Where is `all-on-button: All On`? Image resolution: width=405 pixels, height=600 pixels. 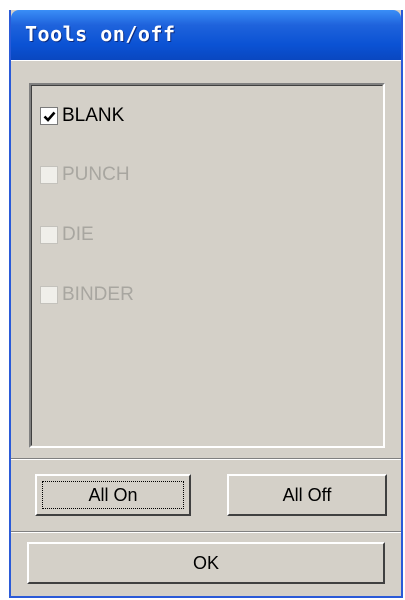
all-on-button: All On is located at coordinates (113, 495).